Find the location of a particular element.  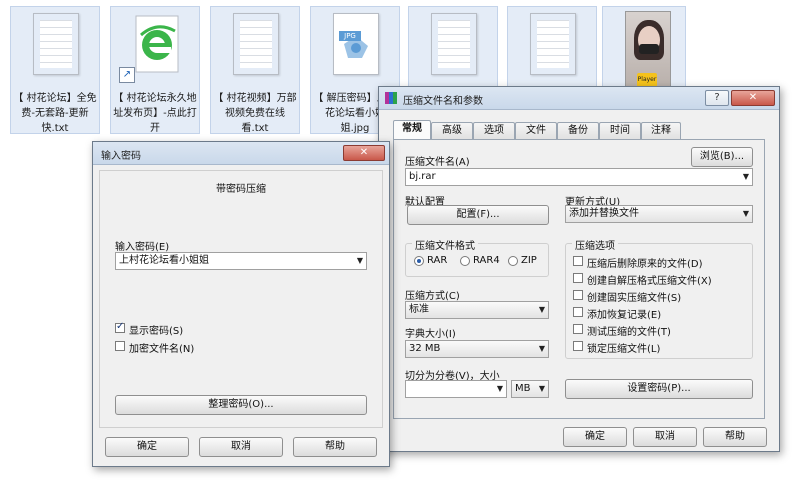

tab-comment: 注释 is located at coordinates (661, 130).